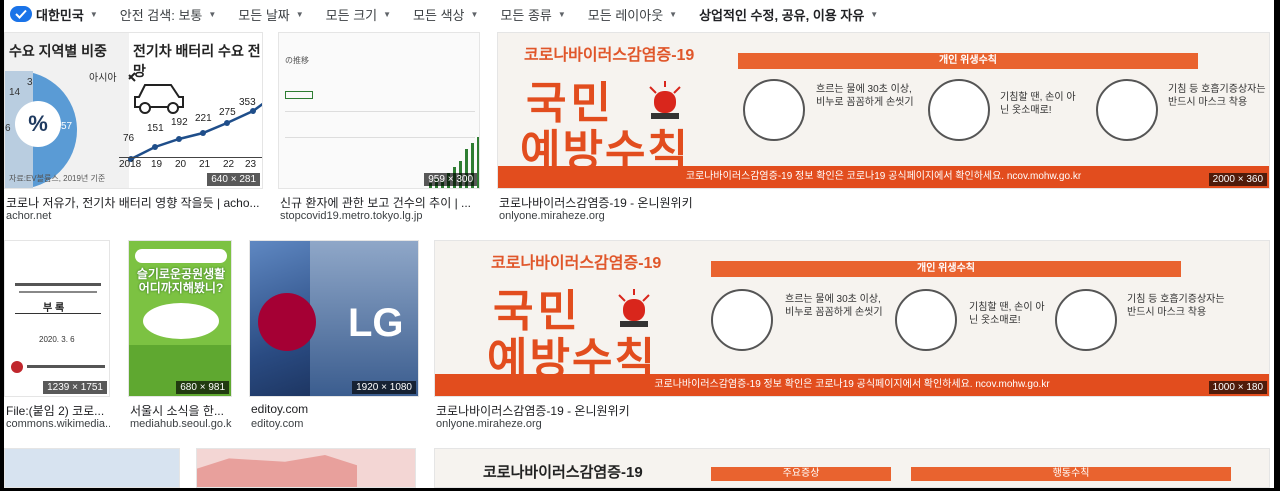 Image resolution: width=1280 pixels, height=491 pixels. Describe the element at coordinates (190, 157) in the screenshot. I see `chart-axis` at that location.